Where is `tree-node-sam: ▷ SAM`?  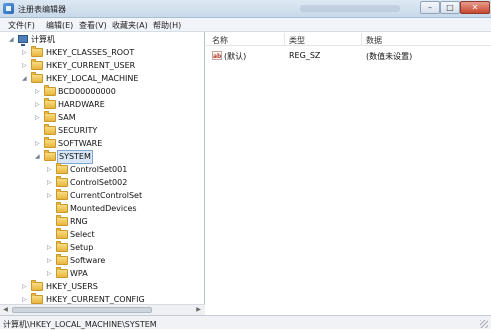
tree-node-sam: ▷ SAM is located at coordinates (100, 117).